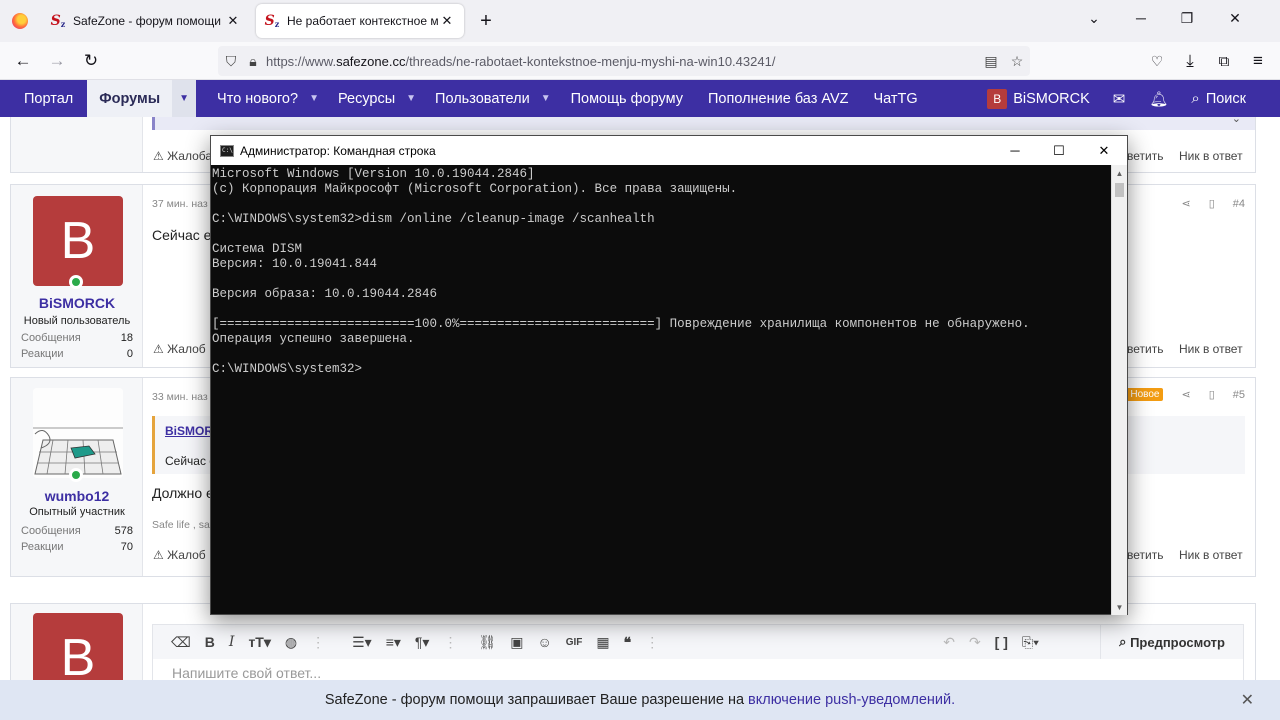  Describe the element at coordinates (1038, 98) in the screenshot. I see `nav-user-account: B BiSMORCK` at that location.